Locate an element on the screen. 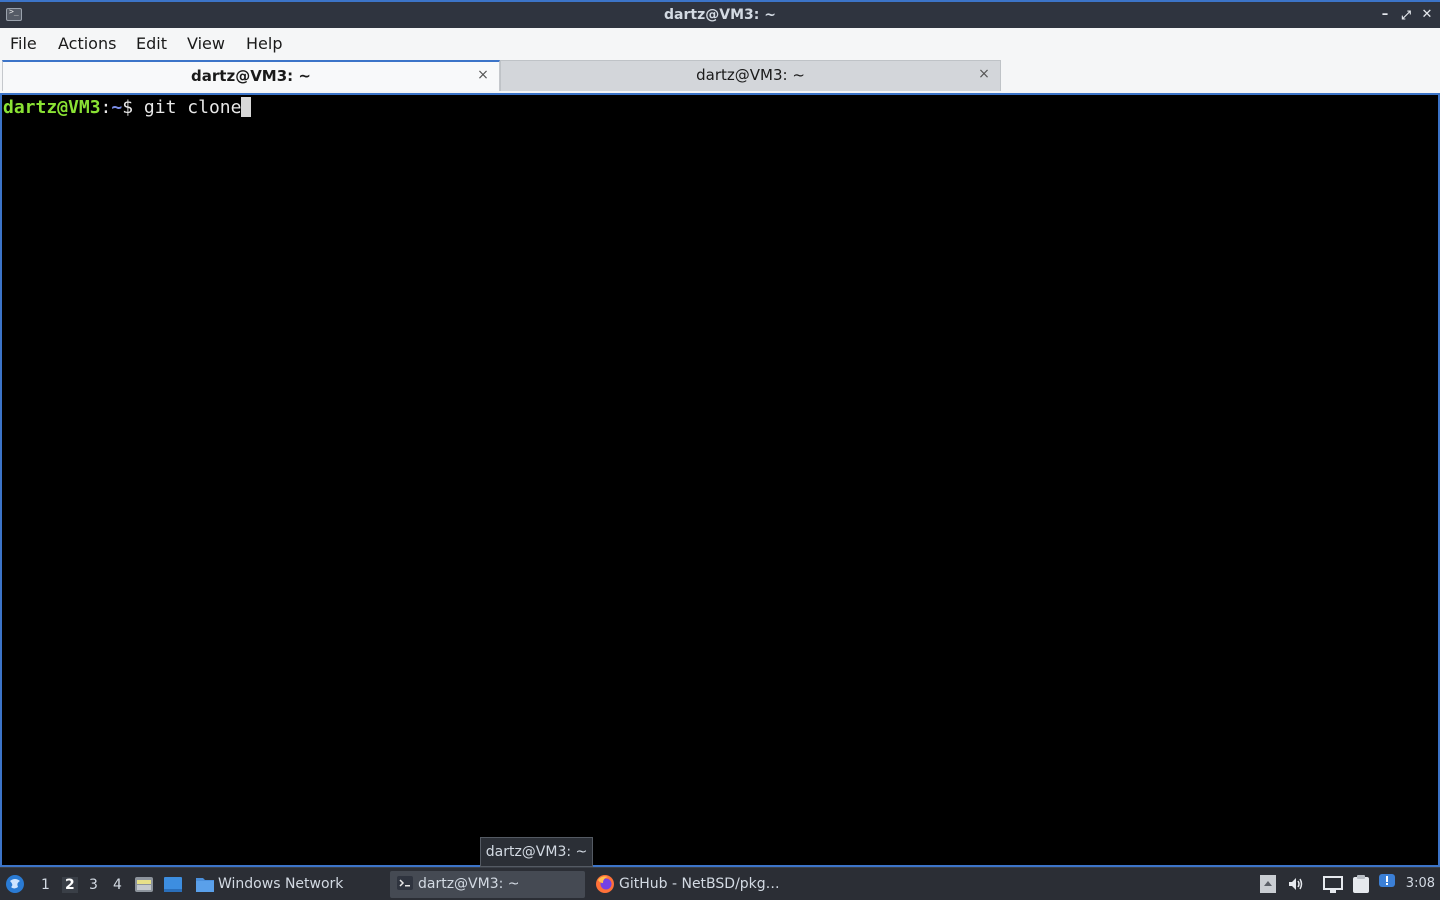 The image size is (1440, 900). notification-icon is located at coordinates (1387, 882).